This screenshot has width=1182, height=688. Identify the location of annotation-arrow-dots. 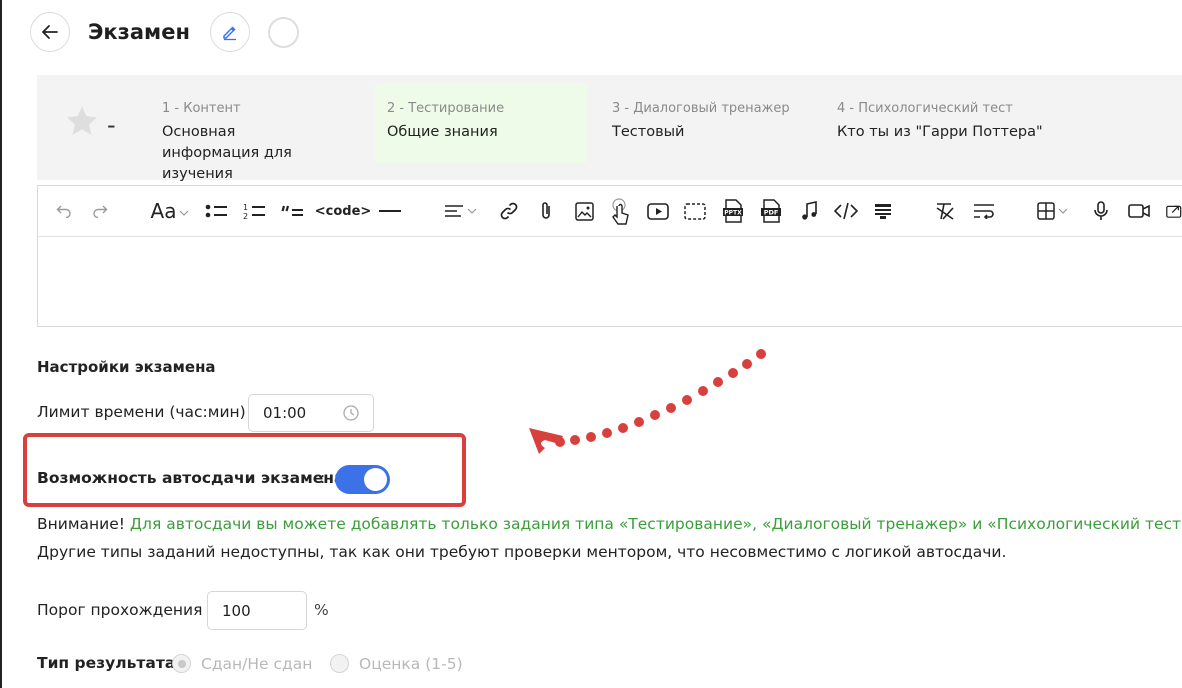
(660, 398).